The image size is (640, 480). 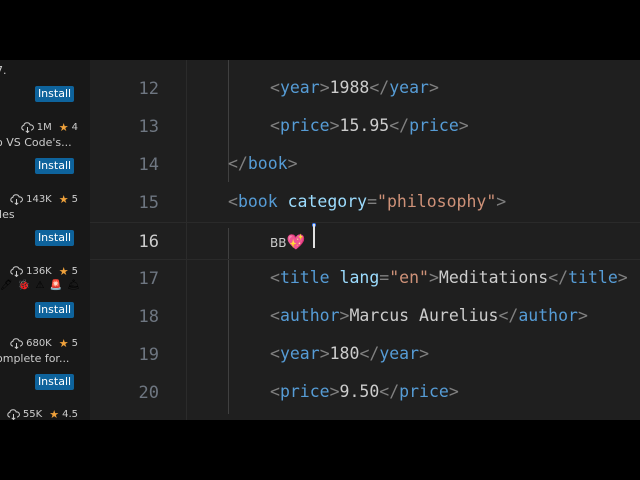 What do you see at coordinates (148, 127) in the screenshot?
I see `line-number: 13` at bounding box center [148, 127].